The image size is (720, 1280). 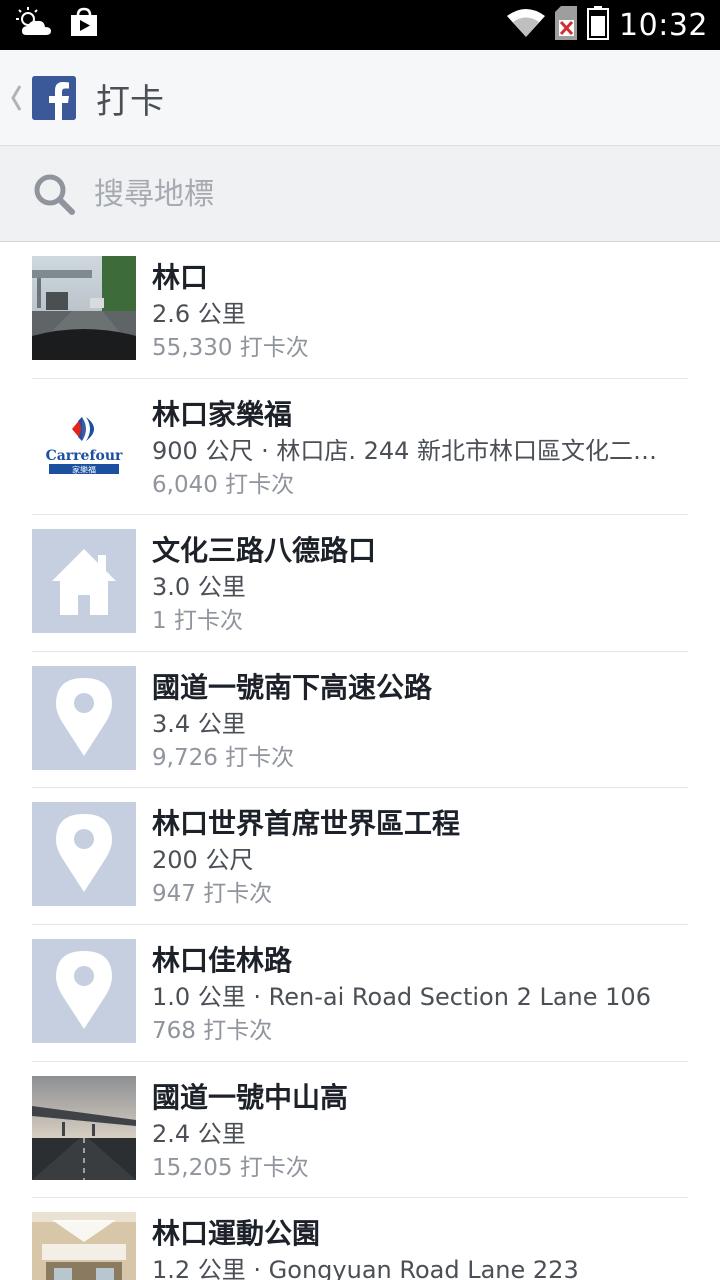 What do you see at coordinates (384, 194) in the screenshot?
I see `search-input` at bounding box center [384, 194].